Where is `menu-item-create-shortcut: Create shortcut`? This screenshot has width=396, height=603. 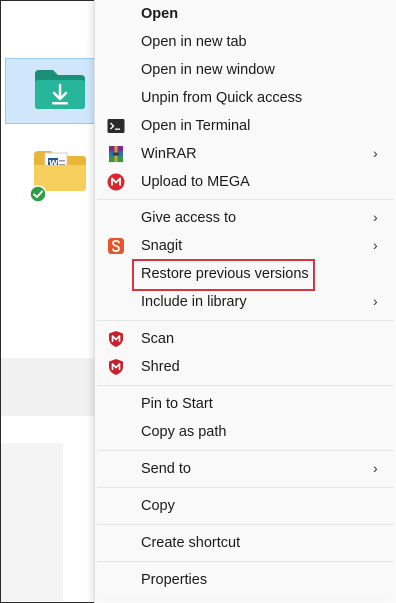
menu-item-create-shortcut: Create shortcut is located at coordinates (245, 543).